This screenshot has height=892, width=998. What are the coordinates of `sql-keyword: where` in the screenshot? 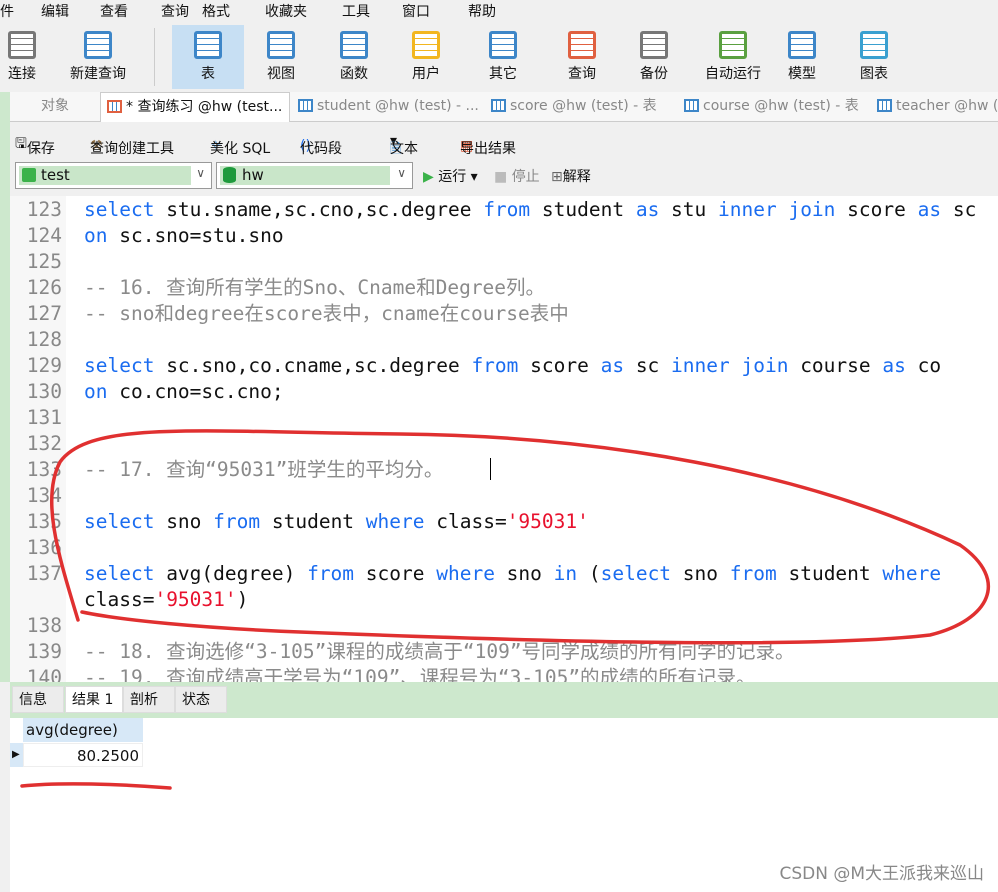 It's located at (912, 573).